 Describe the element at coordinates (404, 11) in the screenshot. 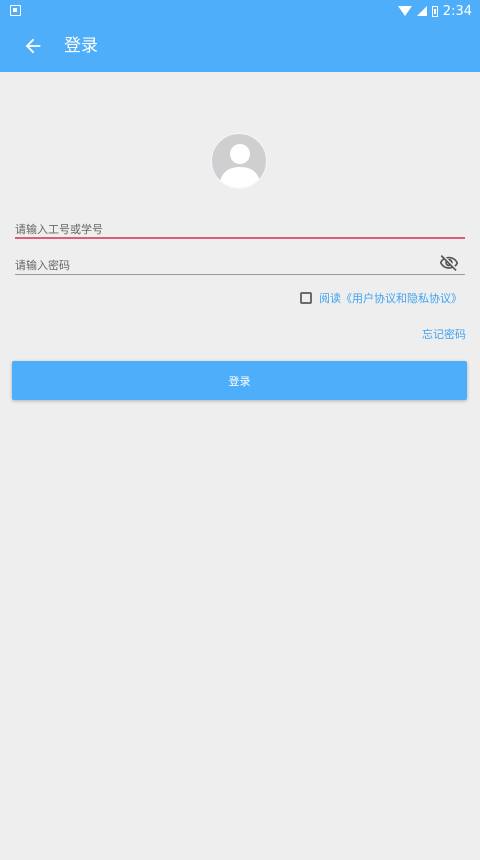

I see `wifi-icon` at that location.